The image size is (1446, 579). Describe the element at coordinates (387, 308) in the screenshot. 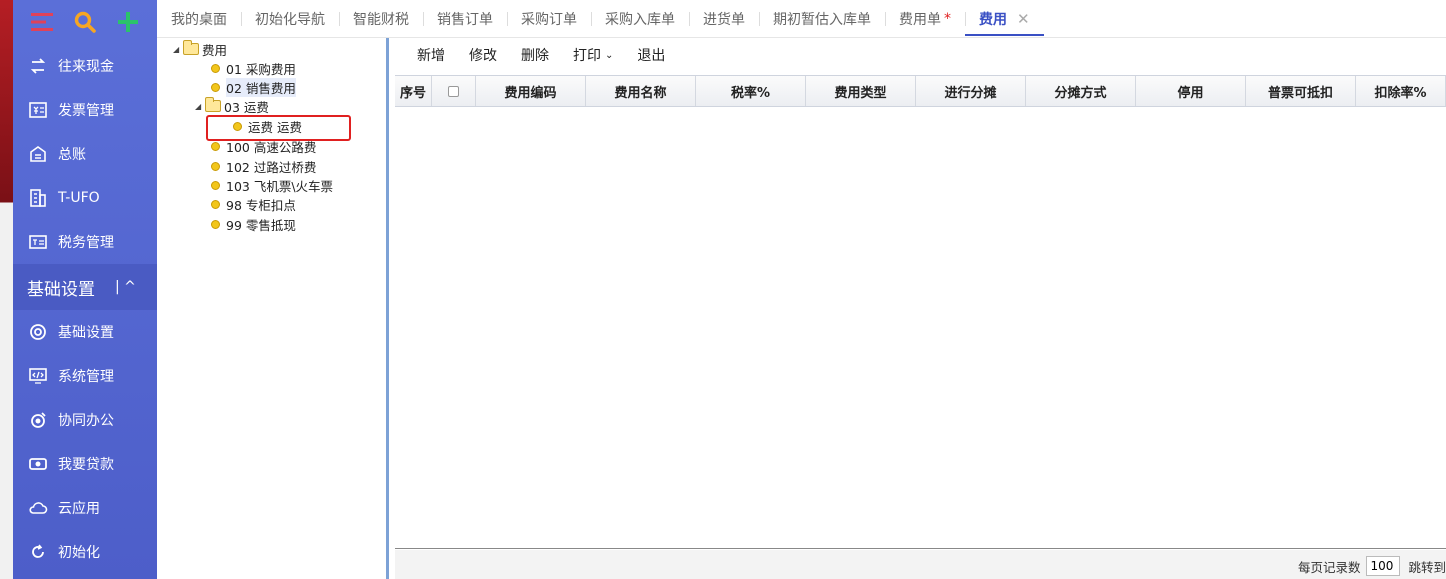

I see `panel-splitter` at that location.